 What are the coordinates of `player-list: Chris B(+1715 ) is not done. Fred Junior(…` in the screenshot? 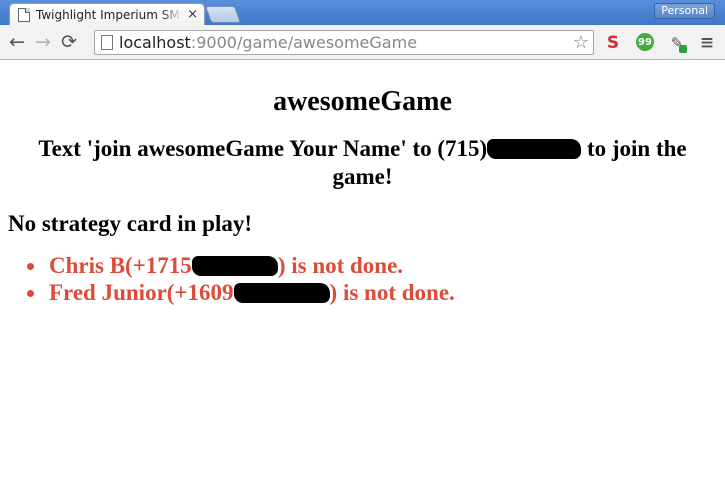 It's located at (362, 279).